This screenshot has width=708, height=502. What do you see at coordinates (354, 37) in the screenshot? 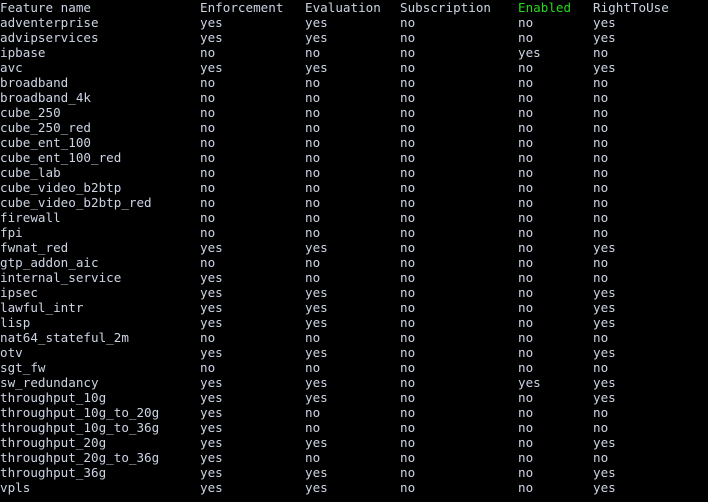
I see `table-row: advipservices yes yes no no yes` at bounding box center [354, 37].